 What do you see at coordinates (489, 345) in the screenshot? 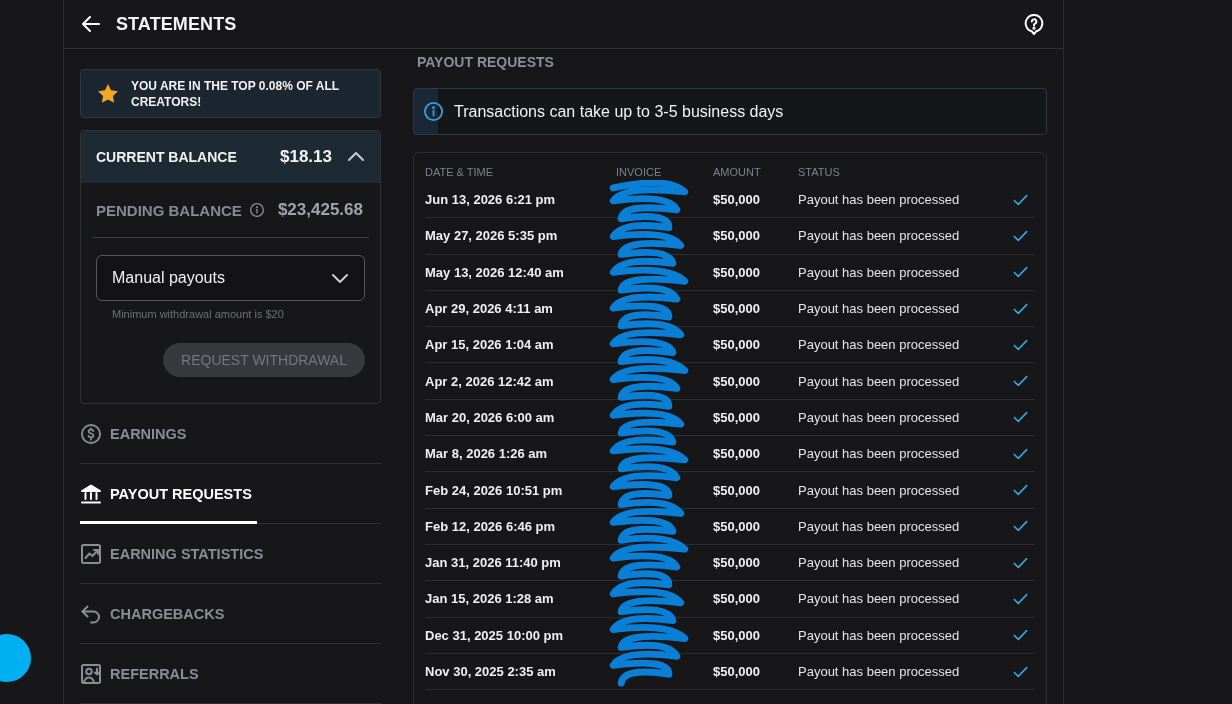
I see `date-cell: Apr 15, 2026 1:04 am` at bounding box center [489, 345].